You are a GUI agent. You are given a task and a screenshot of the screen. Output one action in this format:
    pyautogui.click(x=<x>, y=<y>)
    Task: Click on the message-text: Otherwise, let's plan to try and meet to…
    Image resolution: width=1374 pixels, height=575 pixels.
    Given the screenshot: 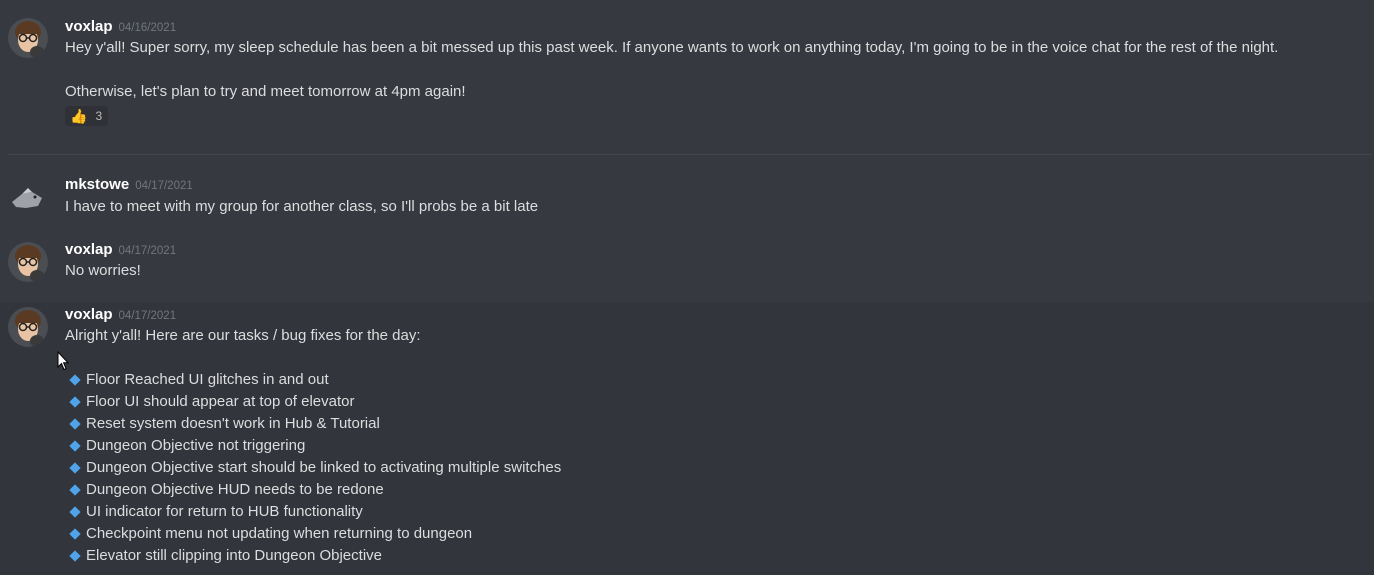 What is the action you would take?
    pyautogui.click(x=265, y=91)
    